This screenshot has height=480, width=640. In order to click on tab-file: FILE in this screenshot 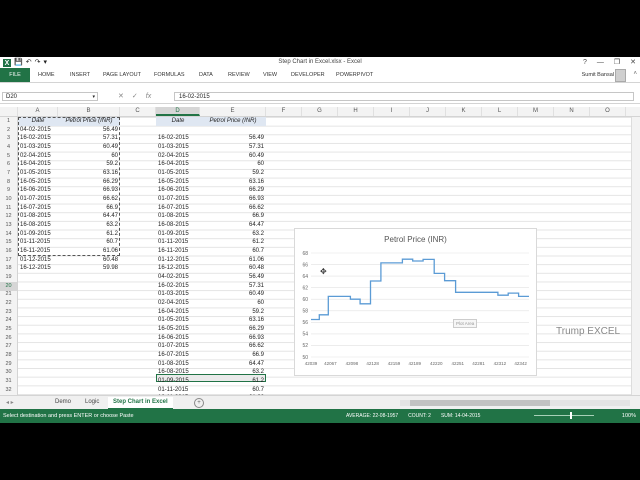, I will do `click(15, 75)`.